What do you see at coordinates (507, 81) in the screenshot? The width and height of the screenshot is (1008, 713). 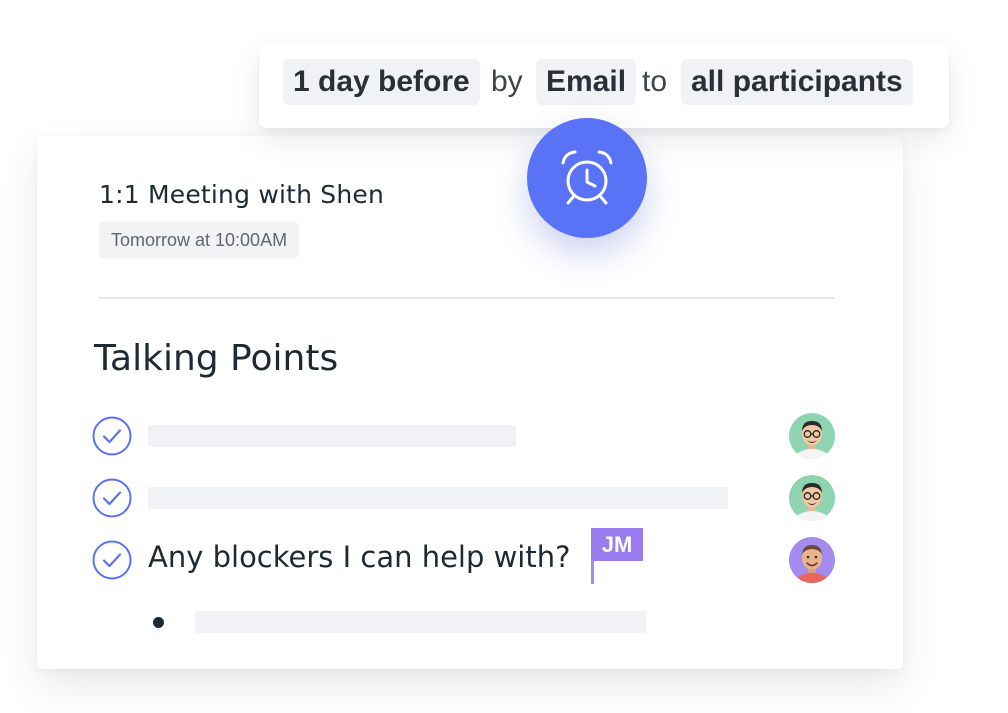 I see `reminder-by-label: by` at bounding box center [507, 81].